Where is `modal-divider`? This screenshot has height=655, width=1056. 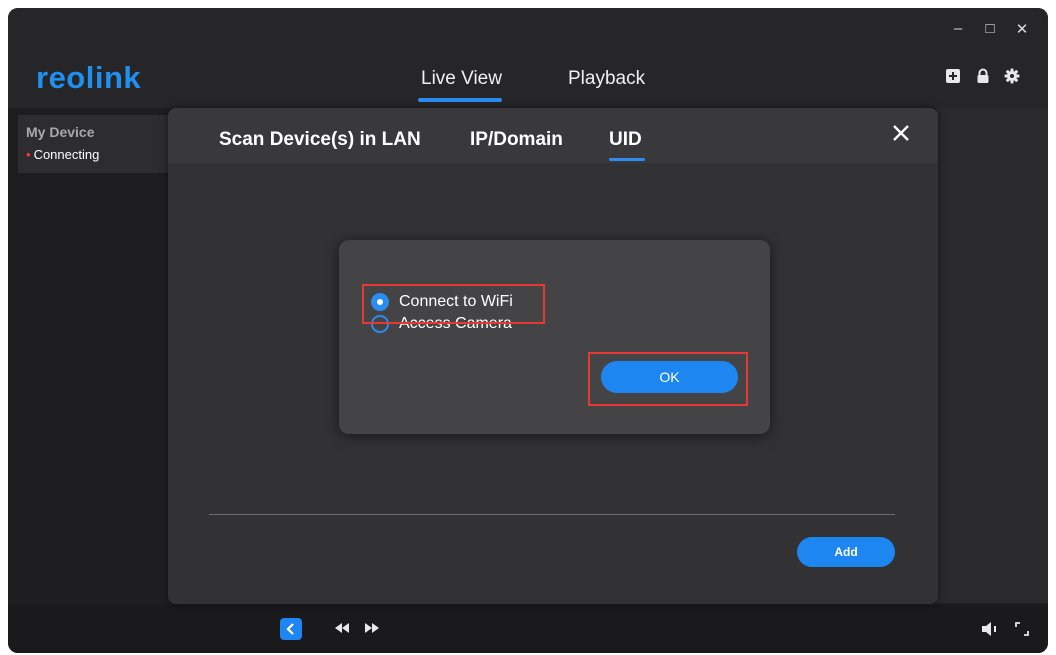
modal-divider is located at coordinates (552, 514).